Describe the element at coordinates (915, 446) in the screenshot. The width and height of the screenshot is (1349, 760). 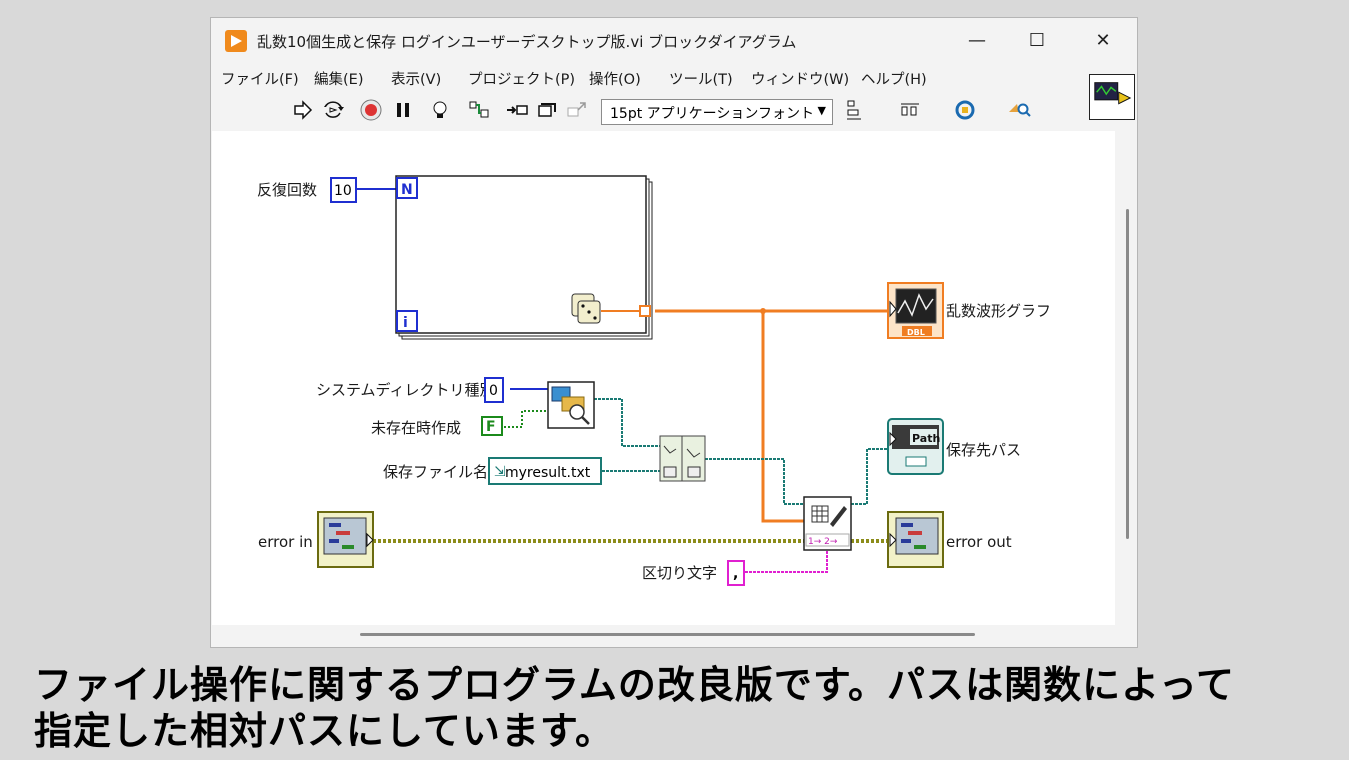
I see `path-indicator-icon` at that location.